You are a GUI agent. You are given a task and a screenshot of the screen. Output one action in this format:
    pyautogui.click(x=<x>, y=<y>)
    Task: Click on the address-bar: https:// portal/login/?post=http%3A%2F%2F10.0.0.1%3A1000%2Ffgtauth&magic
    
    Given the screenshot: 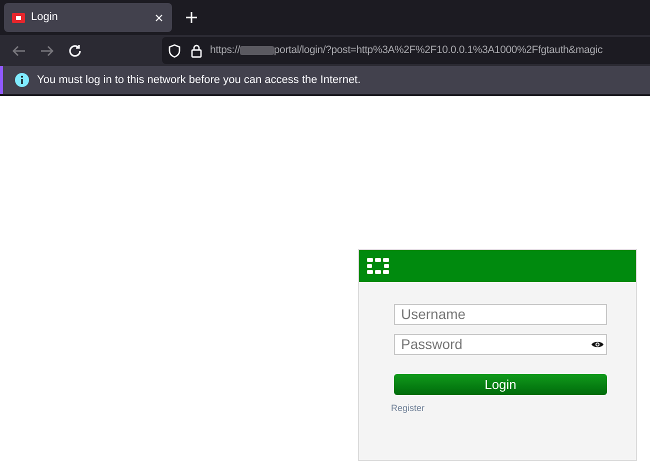 What is the action you would take?
    pyautogui.click(x=406, y=50)
    